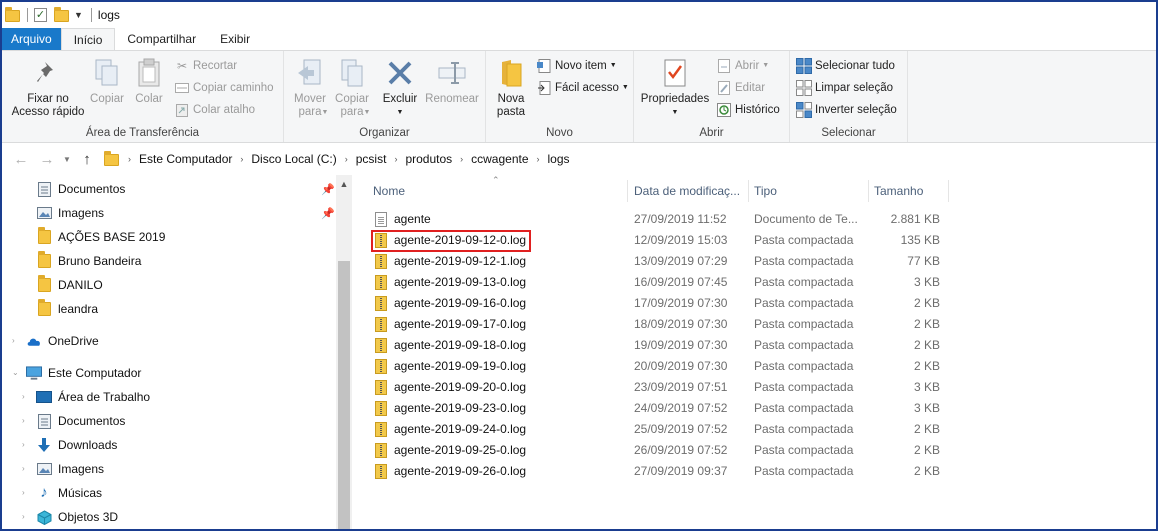 The image size is (1158, 531). What do you see at coordinates (77, 517) in the screenshot?
I see `nav-item-3d-objects: Objetos 3D` at bounding box center [77, 517].